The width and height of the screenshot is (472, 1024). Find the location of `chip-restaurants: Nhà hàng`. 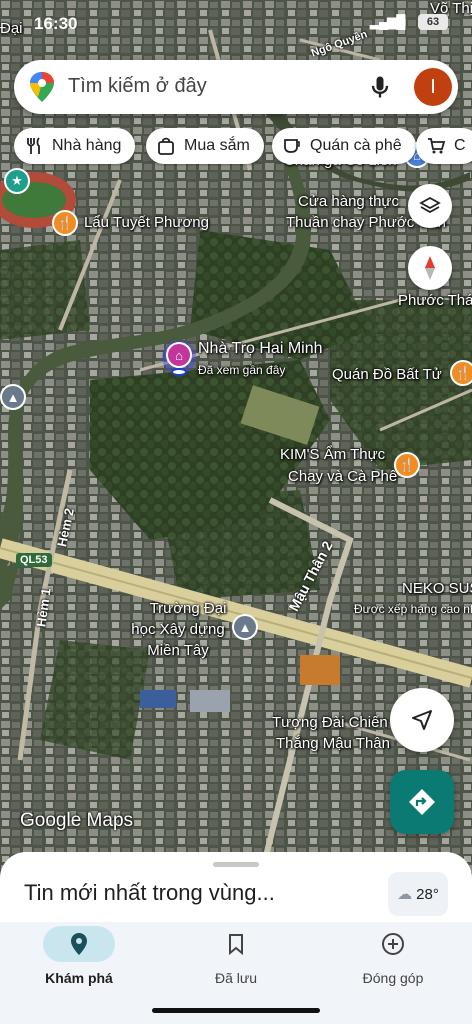

chip-restaurants: Nhà hàng is located at coordinates (75, 146).